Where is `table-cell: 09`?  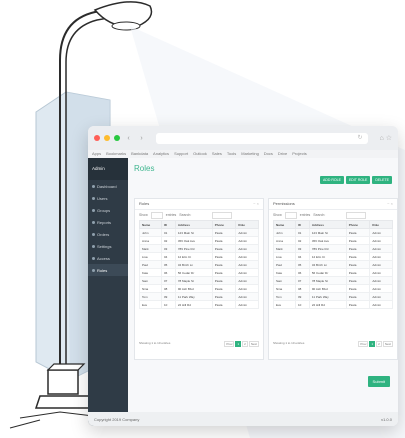 table-cell: 09 is located at coordinates (168, 296).